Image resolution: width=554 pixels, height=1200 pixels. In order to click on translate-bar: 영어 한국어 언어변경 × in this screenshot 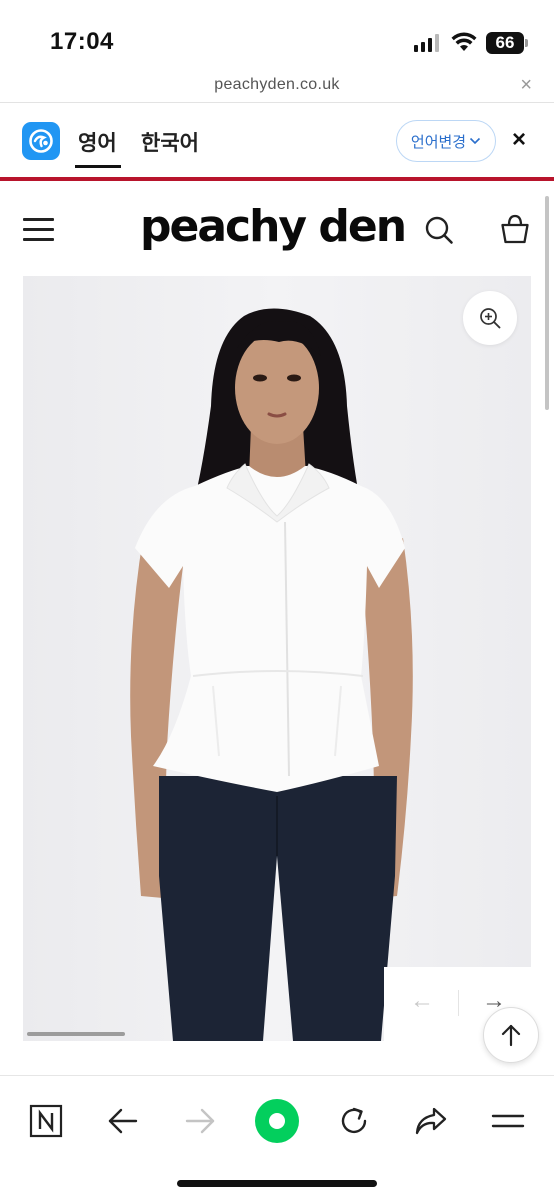, I will do `click(277, 140)`.